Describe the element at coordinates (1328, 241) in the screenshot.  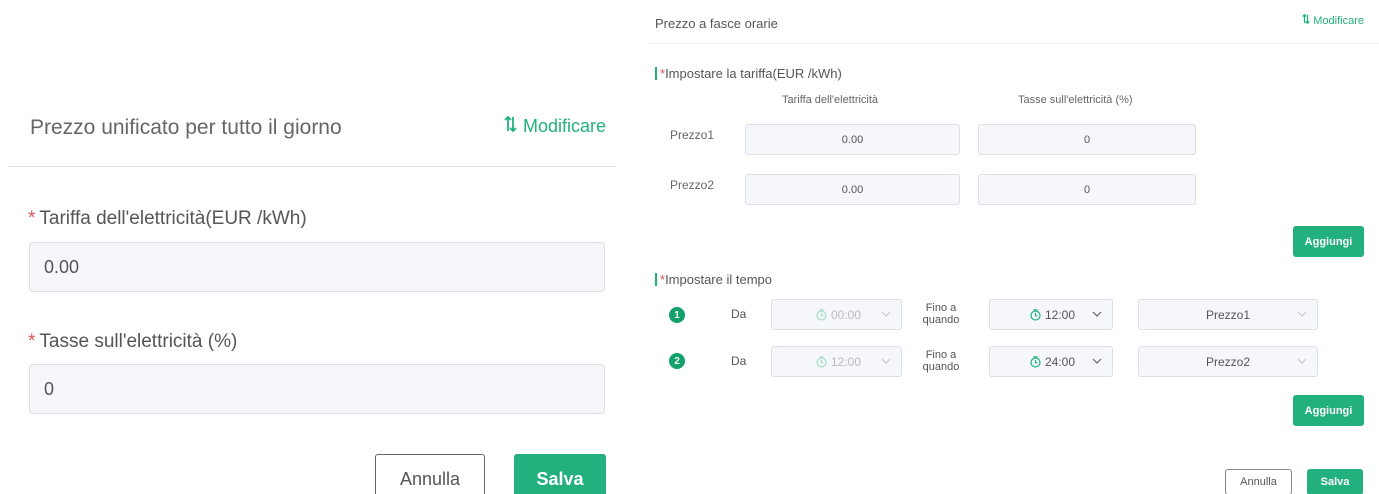
I see `add-price-button: Aggiungi` at that location.